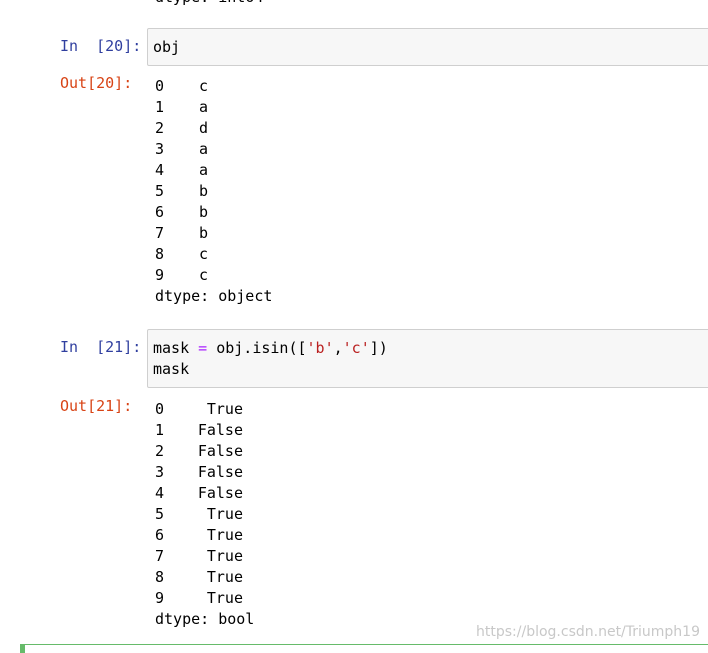 The height and width of the screenshot is (653, 708). I want to click on series-index: 2, so click(160, 128).